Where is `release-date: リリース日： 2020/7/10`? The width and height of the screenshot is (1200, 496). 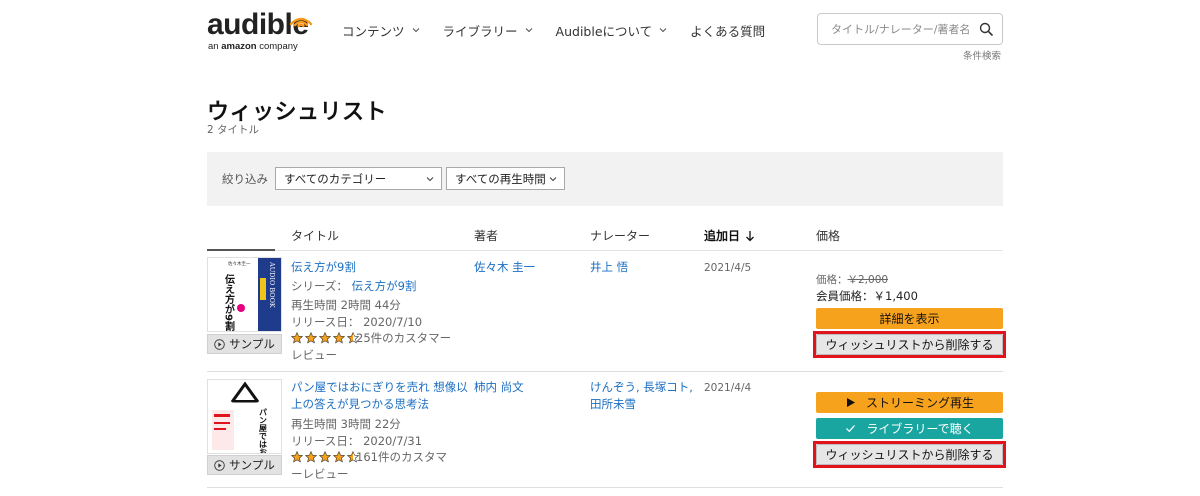
release-date: リリース日： 2020/7/10 is located at coordinates (357, 322).